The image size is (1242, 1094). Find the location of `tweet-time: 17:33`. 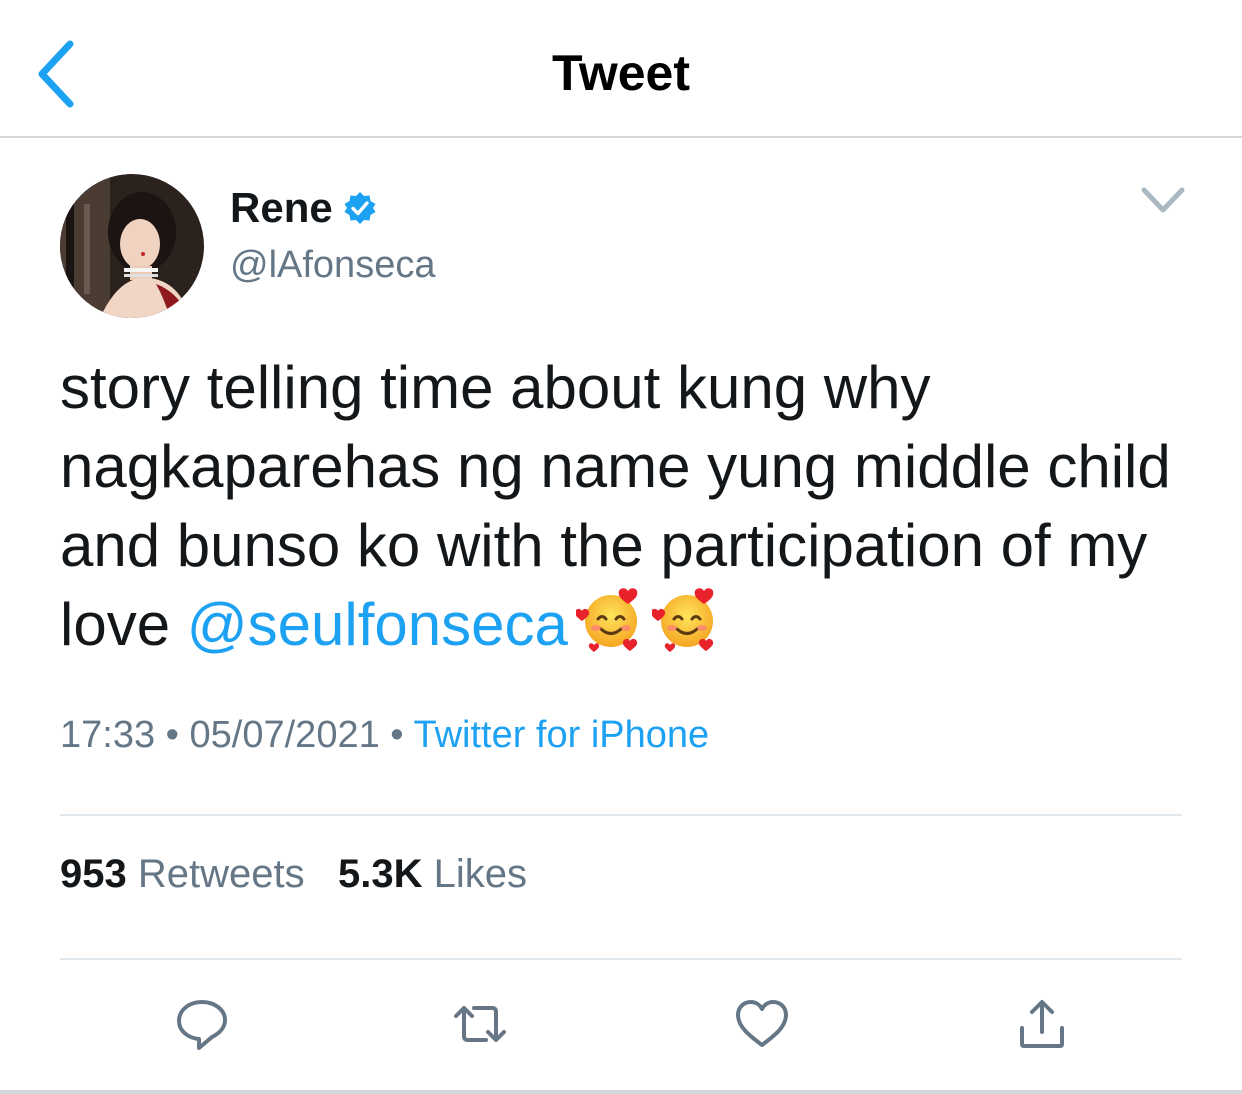

tweet-time: 17:33 is located at coordinates (108, 735).